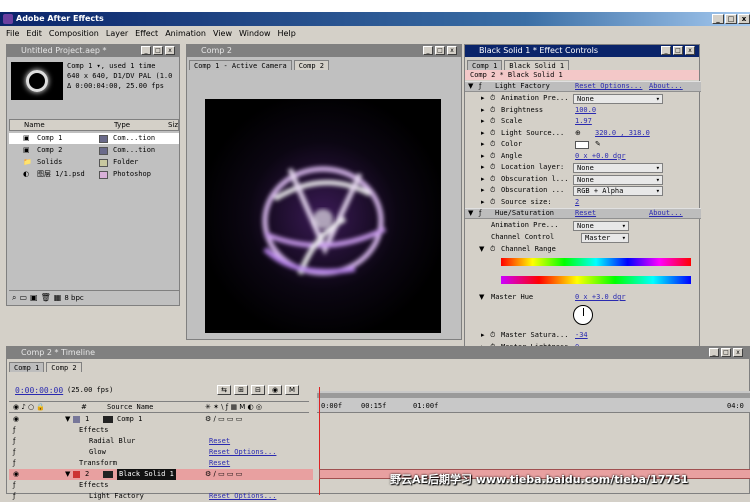 The height and width of the screenshot is (502, 750). I want to click on tl-maximize-button: □, so click(726, 352).